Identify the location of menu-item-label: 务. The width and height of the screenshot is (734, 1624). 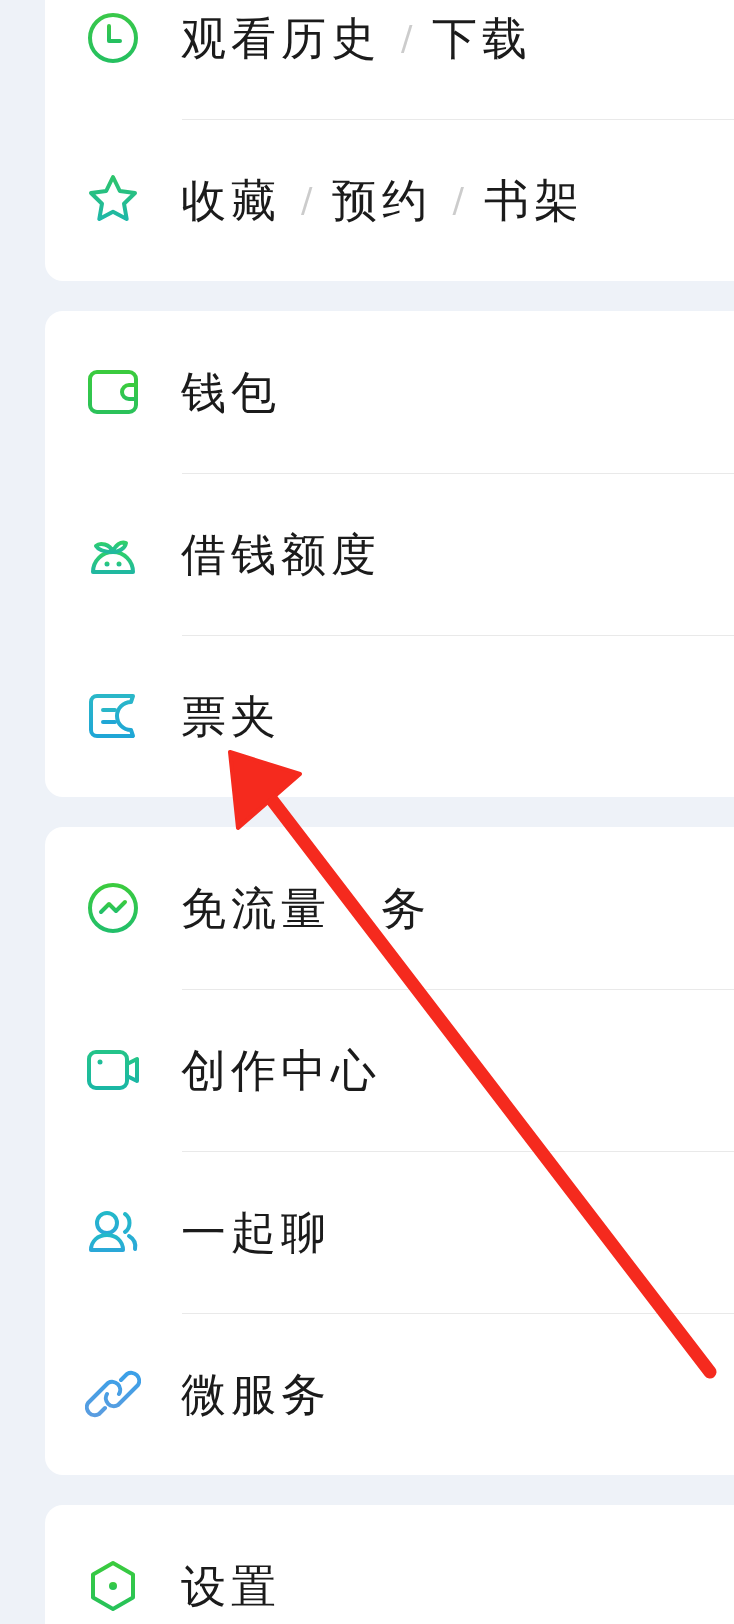
(406, 908).